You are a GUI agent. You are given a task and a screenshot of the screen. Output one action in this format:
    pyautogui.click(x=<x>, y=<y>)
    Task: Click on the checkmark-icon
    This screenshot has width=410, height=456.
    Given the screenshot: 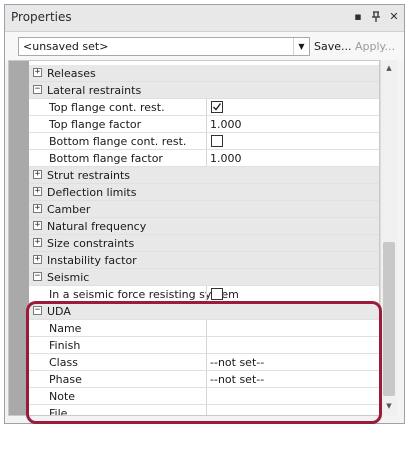 What is the action you would take?
    pyautogui.click(x=217, y=107)
    